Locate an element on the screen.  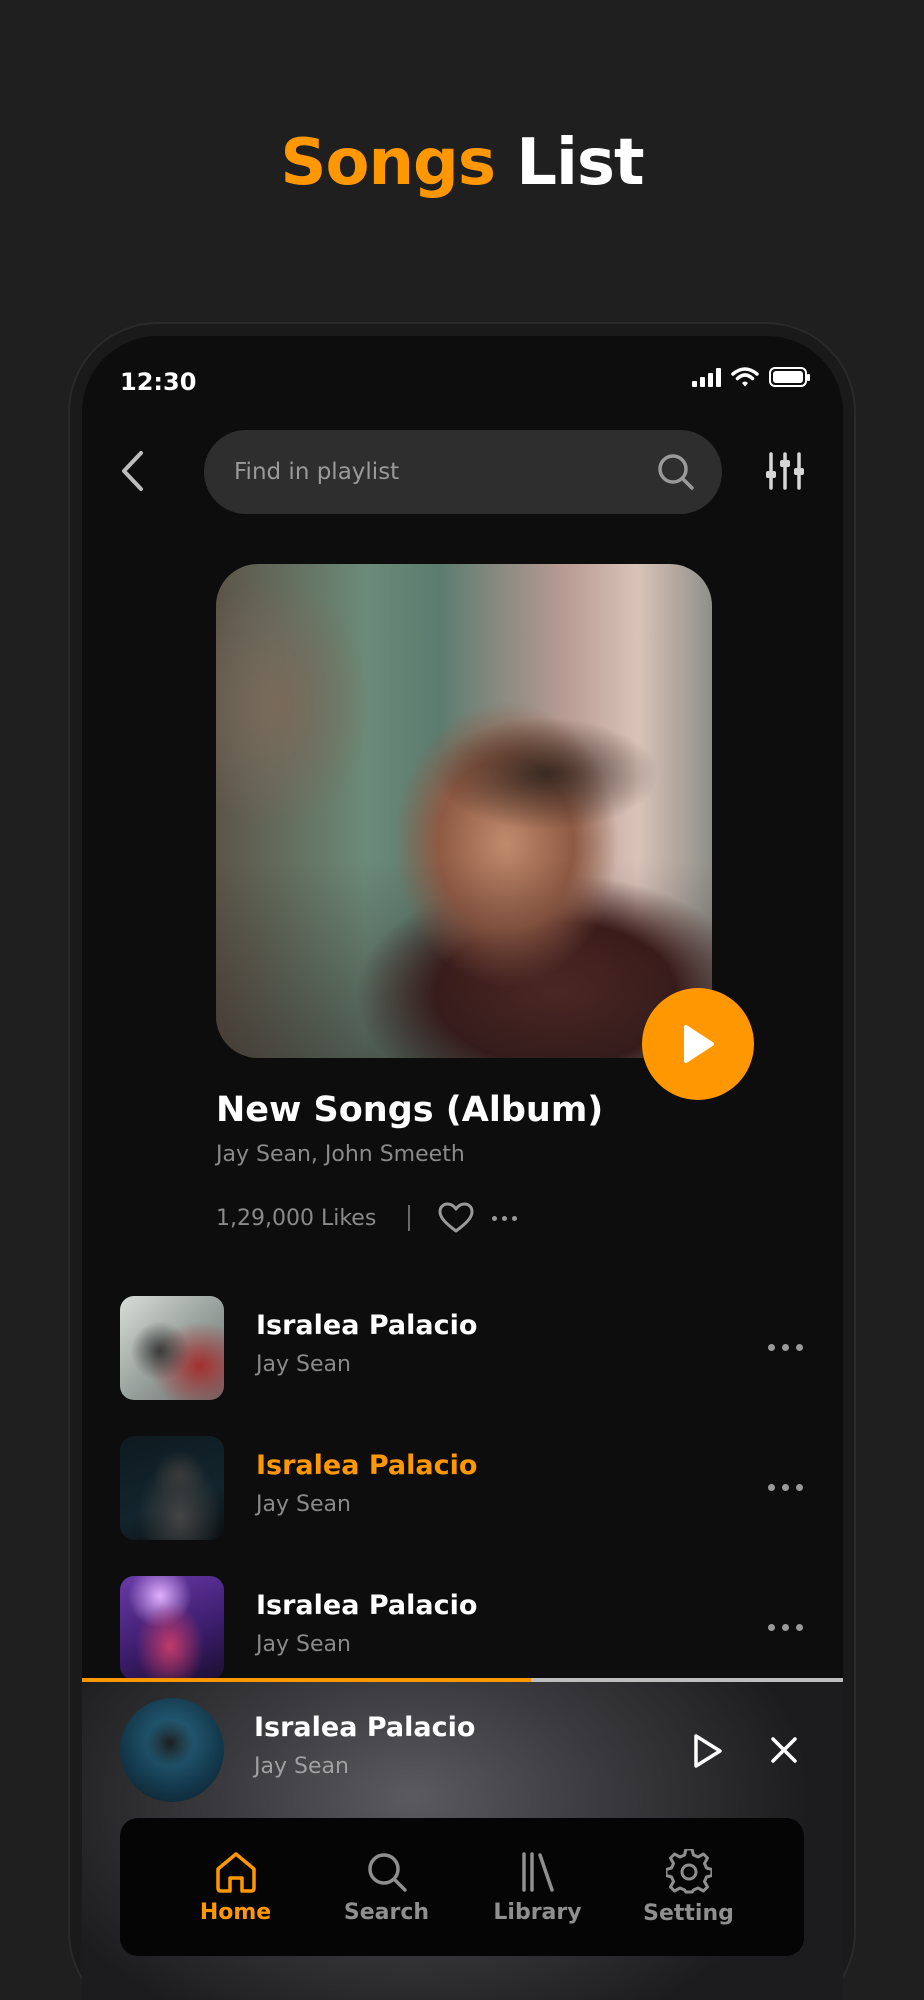
nav-search-label: Search is located at coordinates (386, 1912).